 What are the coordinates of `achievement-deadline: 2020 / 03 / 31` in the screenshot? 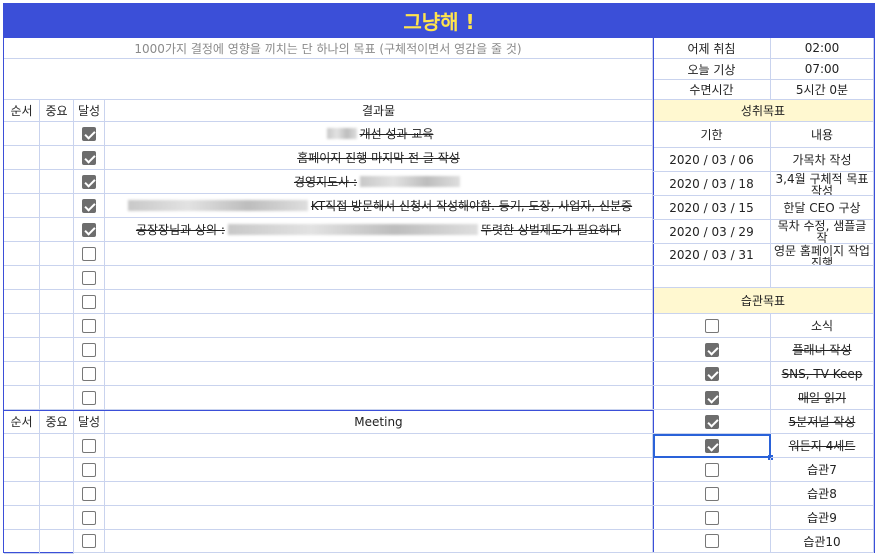 It's located at (712, 255).